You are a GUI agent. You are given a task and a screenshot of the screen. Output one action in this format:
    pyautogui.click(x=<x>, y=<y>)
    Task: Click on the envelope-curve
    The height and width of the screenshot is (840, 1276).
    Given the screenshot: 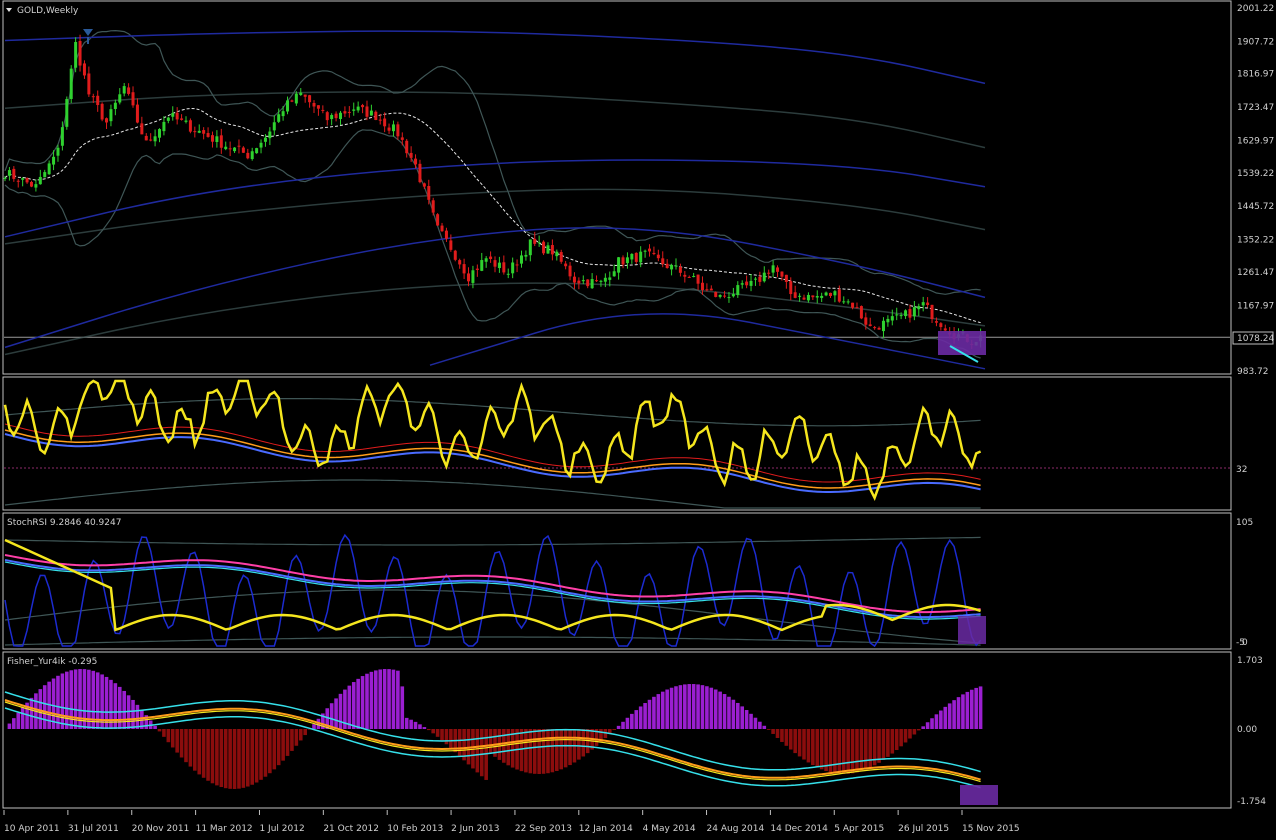 What is the action you would take?
    pyautogui.click(x=495, y=57)
    